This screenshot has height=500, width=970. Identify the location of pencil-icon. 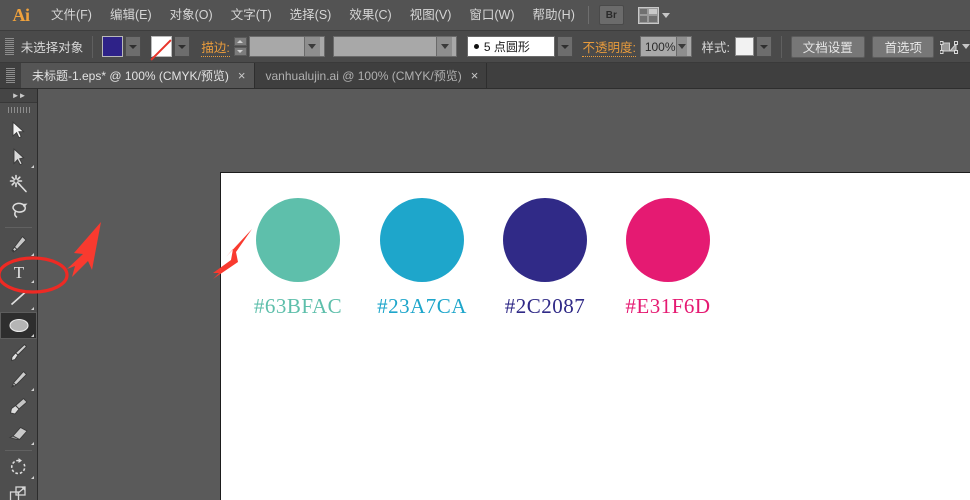
(19, 379).